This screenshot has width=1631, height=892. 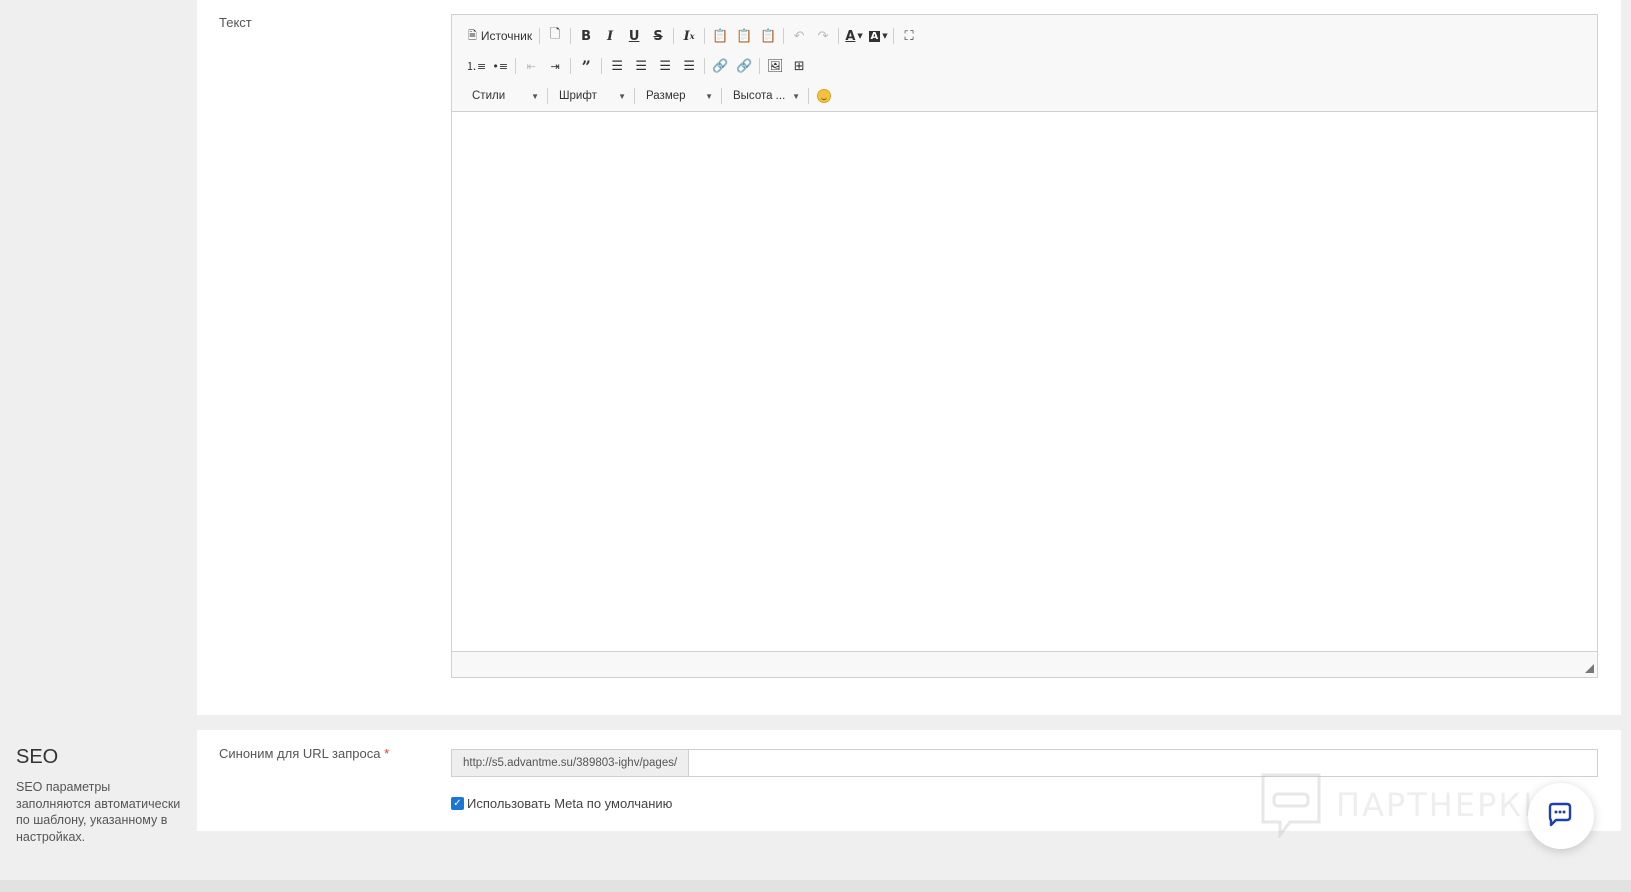 What do you see at coordinates (775, 66) in the screenshot?
I see `image-icon: 🖼` at bounding box center [775, 66].